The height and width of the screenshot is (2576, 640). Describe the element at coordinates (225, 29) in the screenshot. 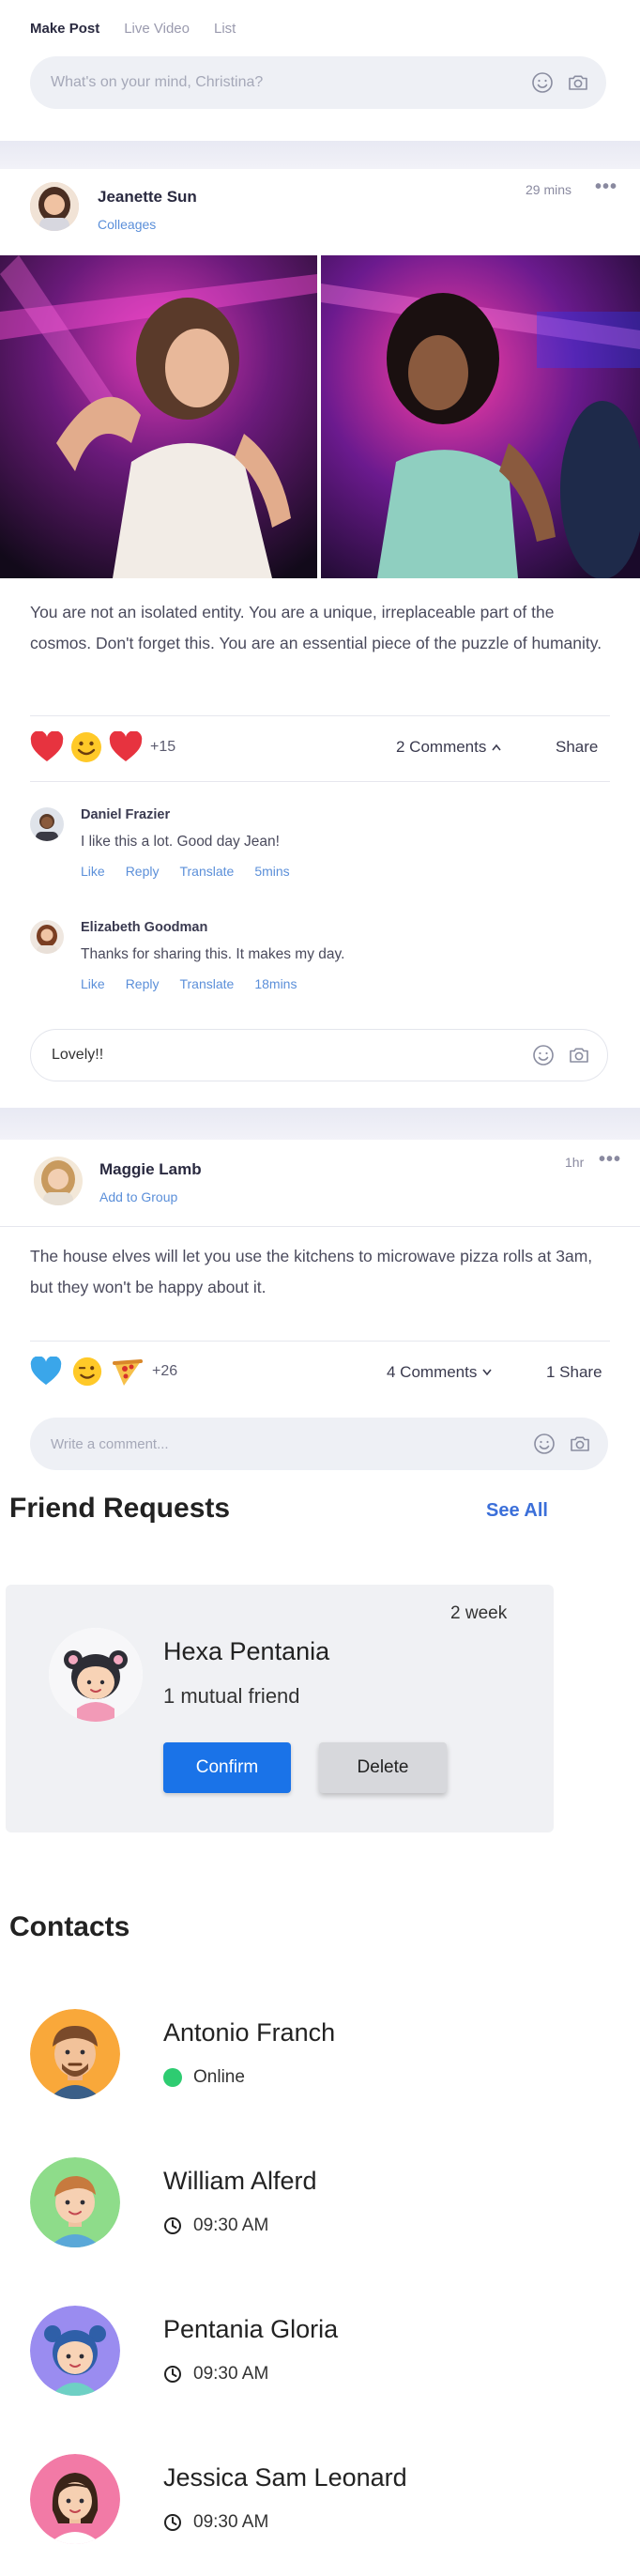

I see `tab-list: List` at that location.